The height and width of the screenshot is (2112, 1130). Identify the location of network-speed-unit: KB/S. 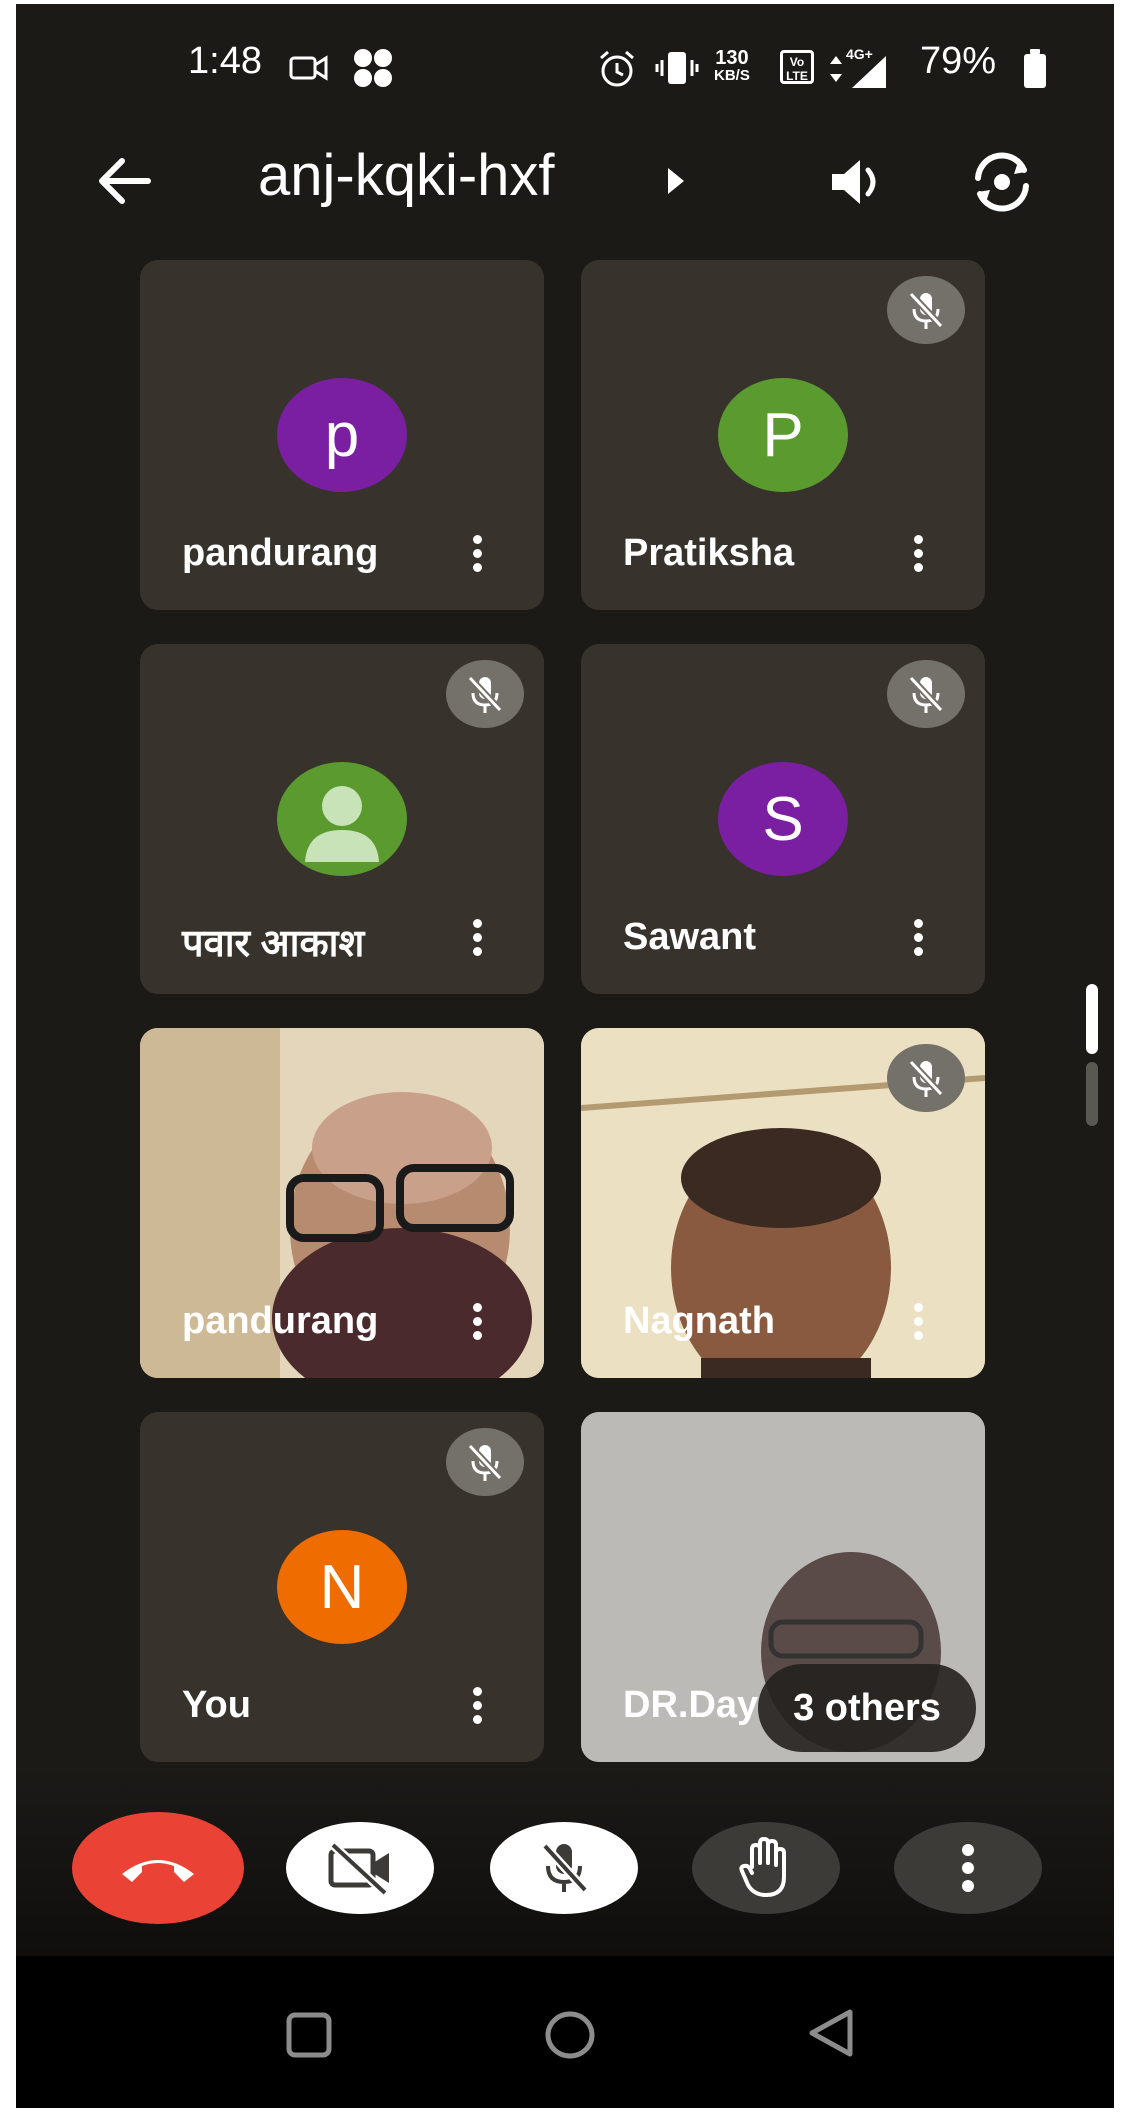
(732, 75).